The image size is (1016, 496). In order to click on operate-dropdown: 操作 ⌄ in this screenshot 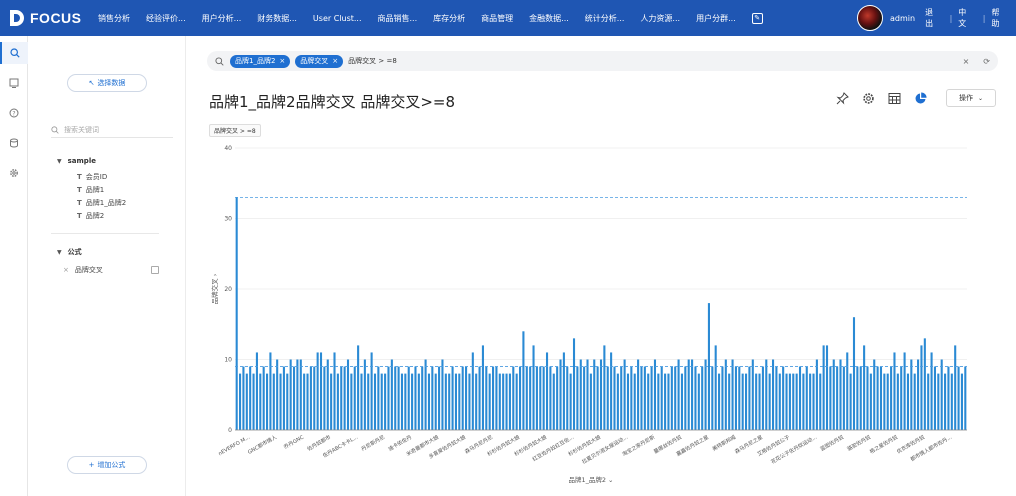, I will do `click(971, 98)`.